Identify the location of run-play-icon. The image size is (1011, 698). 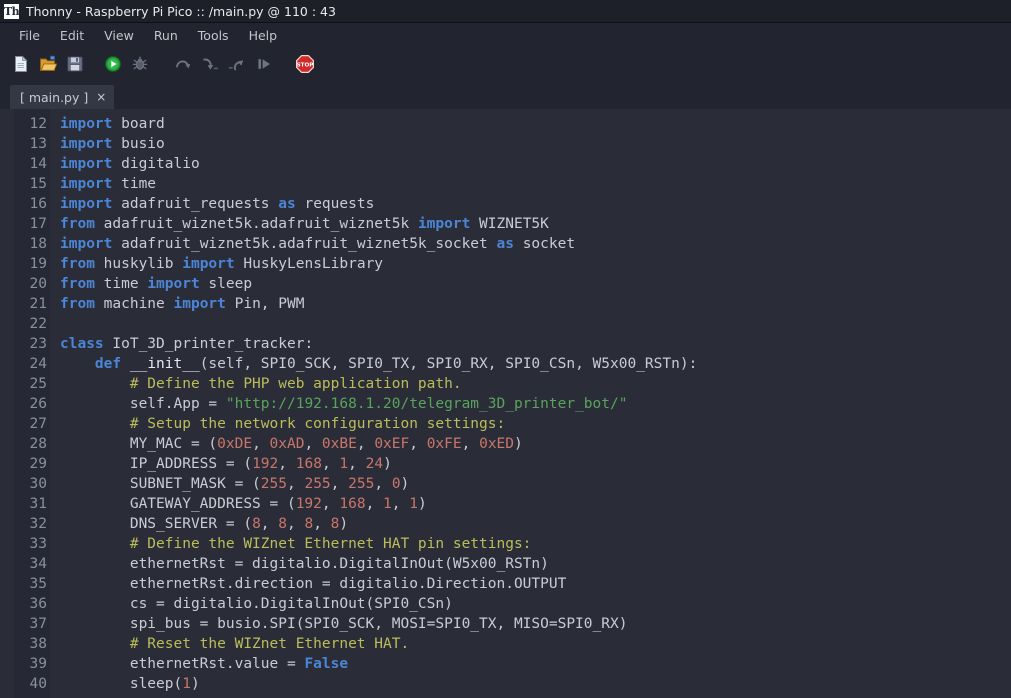
(113, 66).